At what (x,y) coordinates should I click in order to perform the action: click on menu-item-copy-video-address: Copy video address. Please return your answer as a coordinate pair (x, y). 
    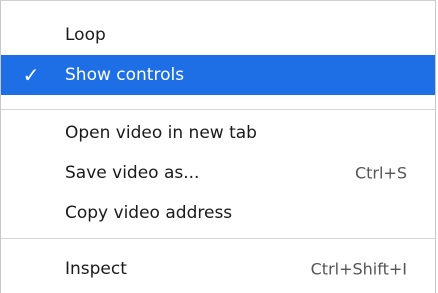
    Looking at the image, I should click on (218, 213).